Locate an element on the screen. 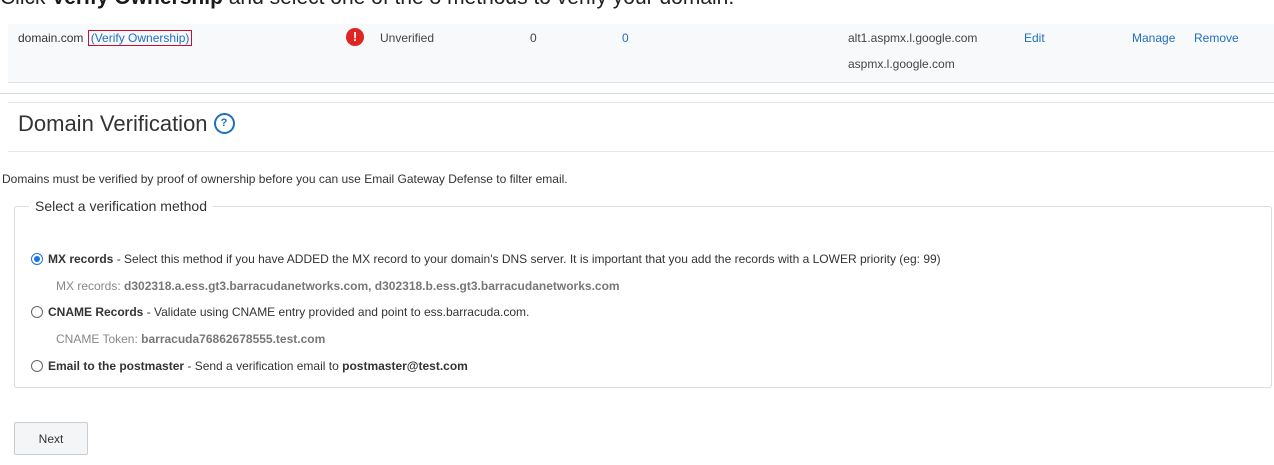 The height and width of the screenshot is (465, 1274). help-icon: ? is located at coordinates (224, 123).